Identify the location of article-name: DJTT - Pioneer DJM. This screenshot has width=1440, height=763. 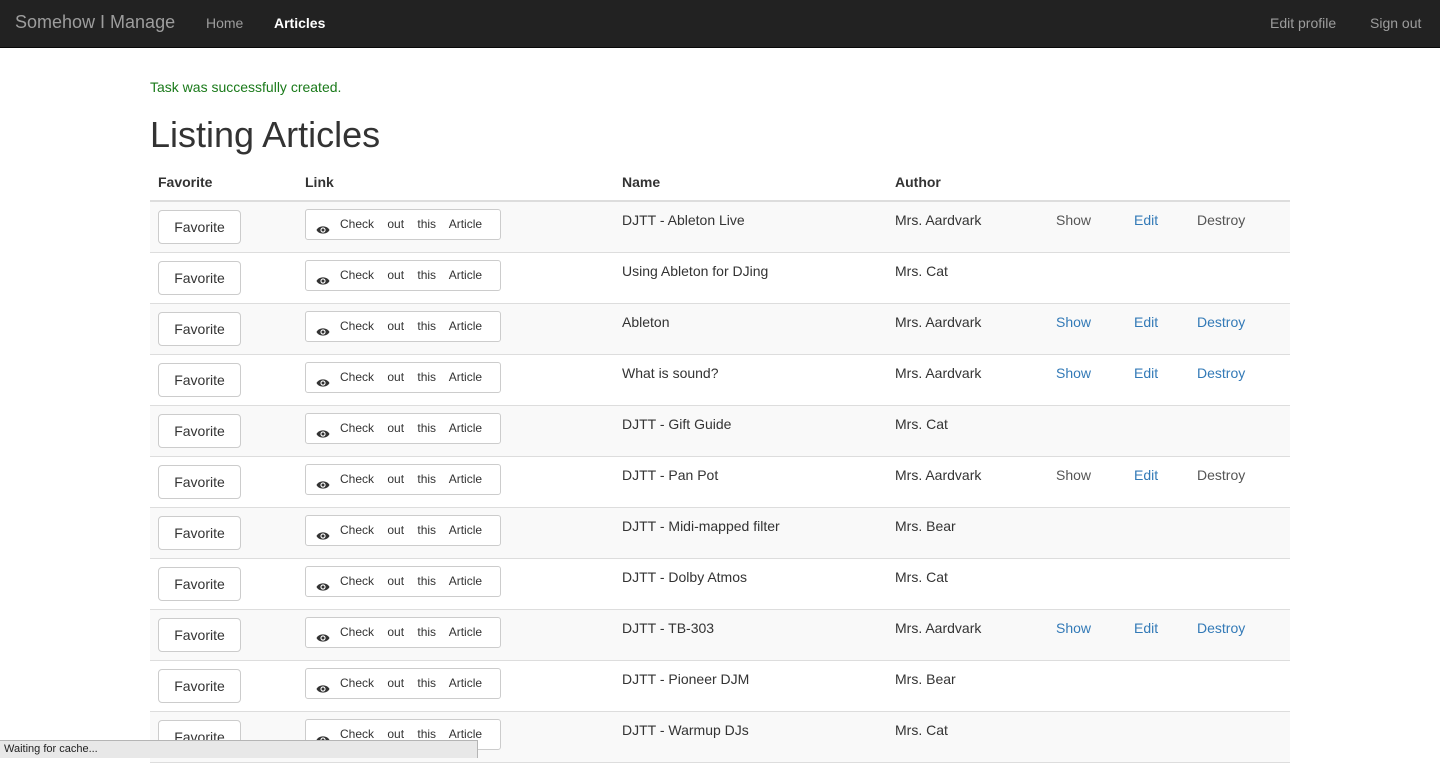
(686, 679).